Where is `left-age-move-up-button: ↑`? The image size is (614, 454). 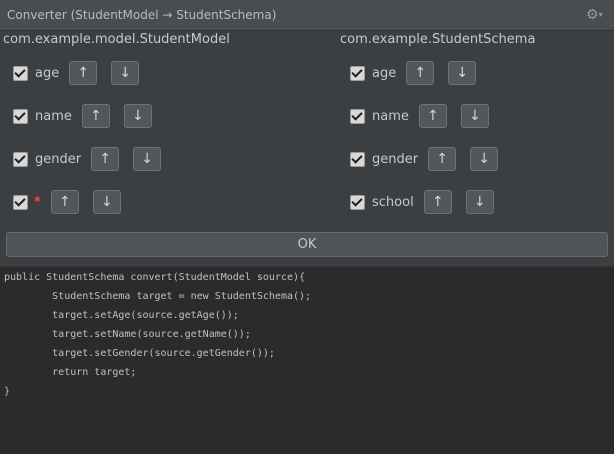
left-age-move-up-button: ↑ is located at coordinates (83, 73).